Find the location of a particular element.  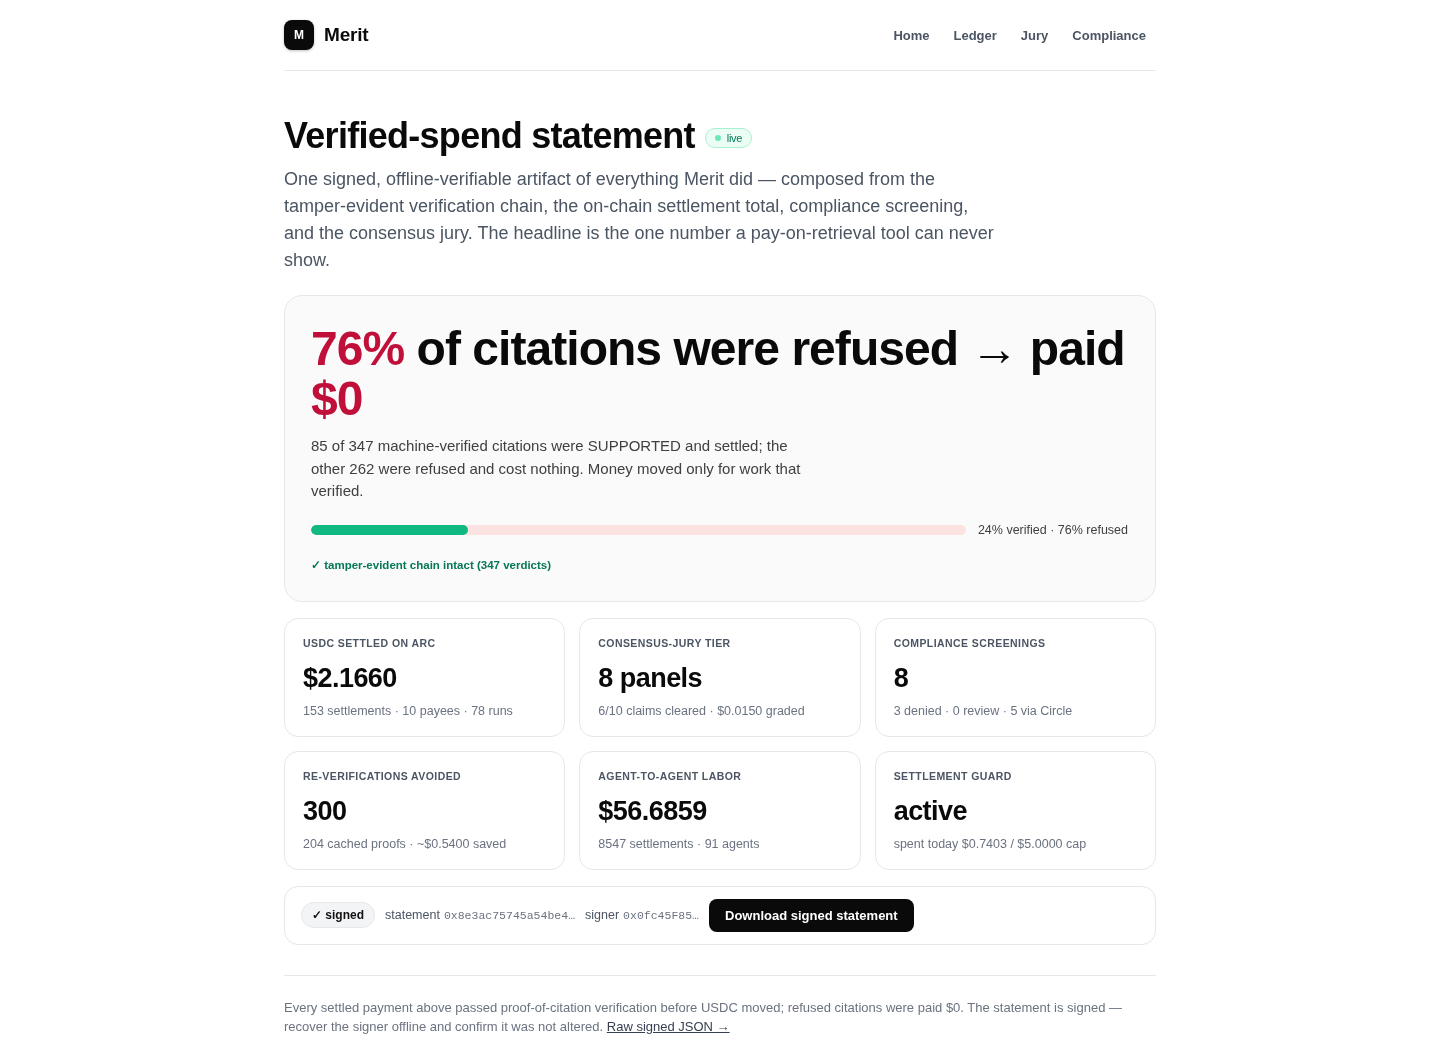

progress-label: 24% verified · 76% refused is located at coordinates (1052, 529).